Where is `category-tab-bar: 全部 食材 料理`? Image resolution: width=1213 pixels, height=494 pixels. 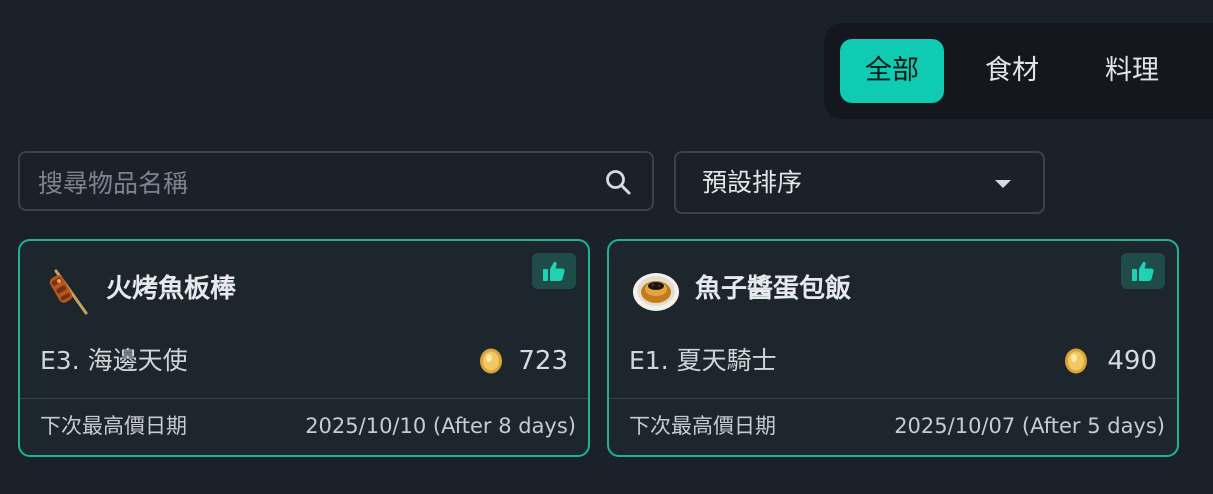 category-tab-bar: 全部 食材 料理 is located at coordinates (1018, 71).